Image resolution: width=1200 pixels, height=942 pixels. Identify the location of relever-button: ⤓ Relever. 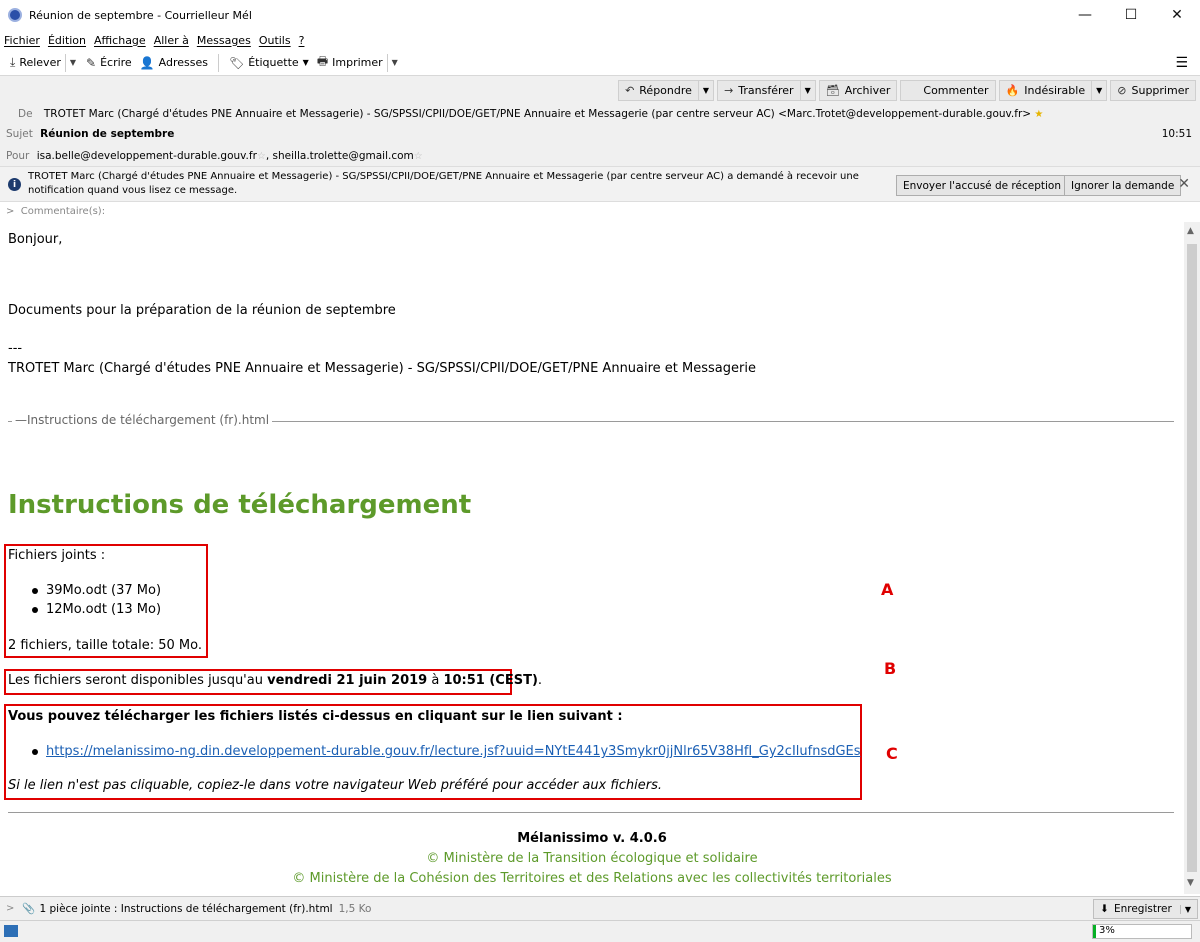
(35, 63).